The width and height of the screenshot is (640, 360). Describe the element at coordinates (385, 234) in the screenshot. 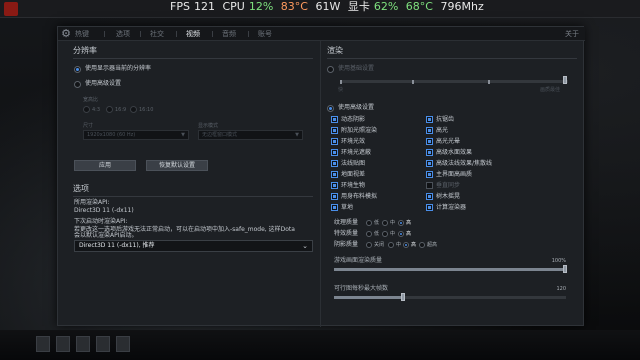

I see `effects-quality-mid-radio` at that location.